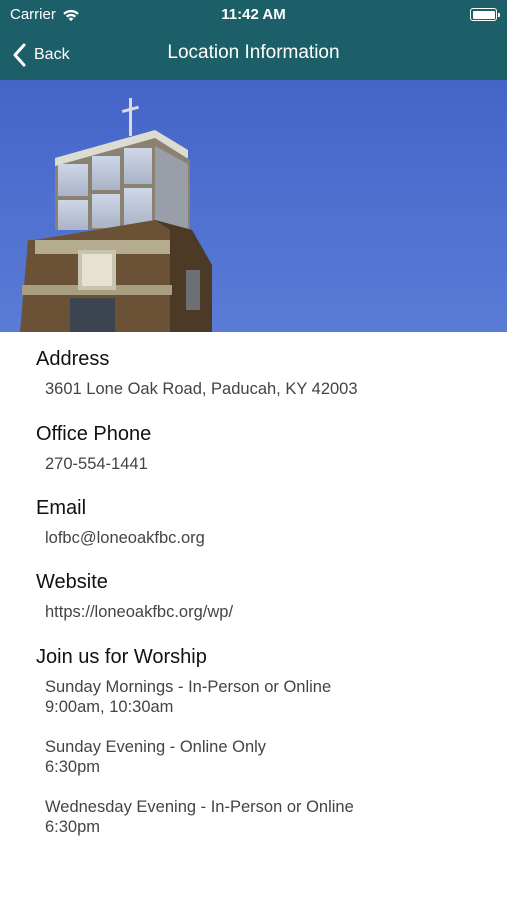 Image resolution: width=507 pixels, height=900 pixels. I want to click on service-name: Sunday Evening - Online Only, so click(156, 747).